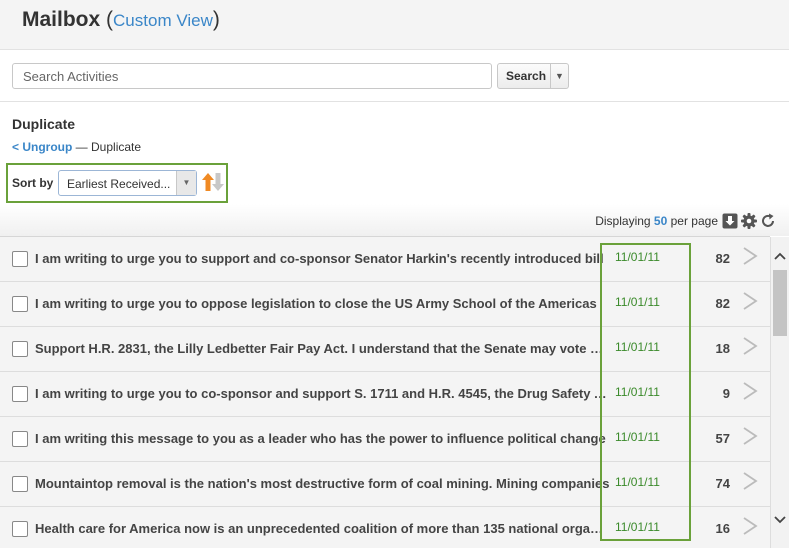 This screenshot has width=789, height=548. Describe the element at coordinates (730, 221) in the screenshot. I see `download-icon` at that location.